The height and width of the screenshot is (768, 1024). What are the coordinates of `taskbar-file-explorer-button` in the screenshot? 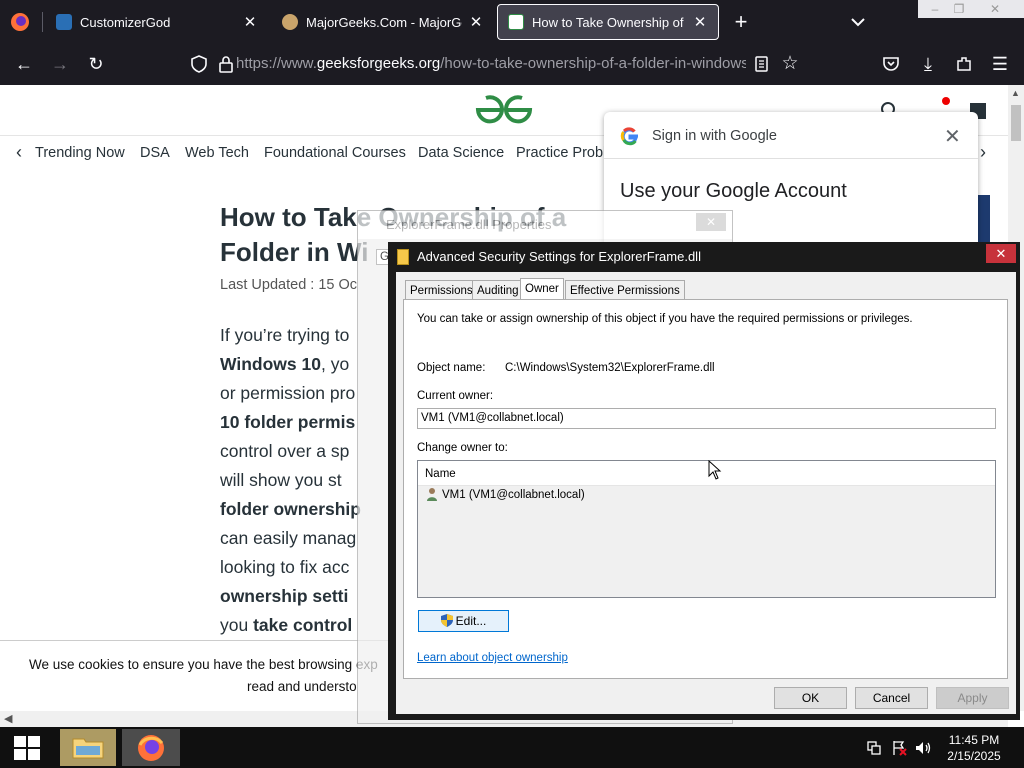 It's located at (88, 747).